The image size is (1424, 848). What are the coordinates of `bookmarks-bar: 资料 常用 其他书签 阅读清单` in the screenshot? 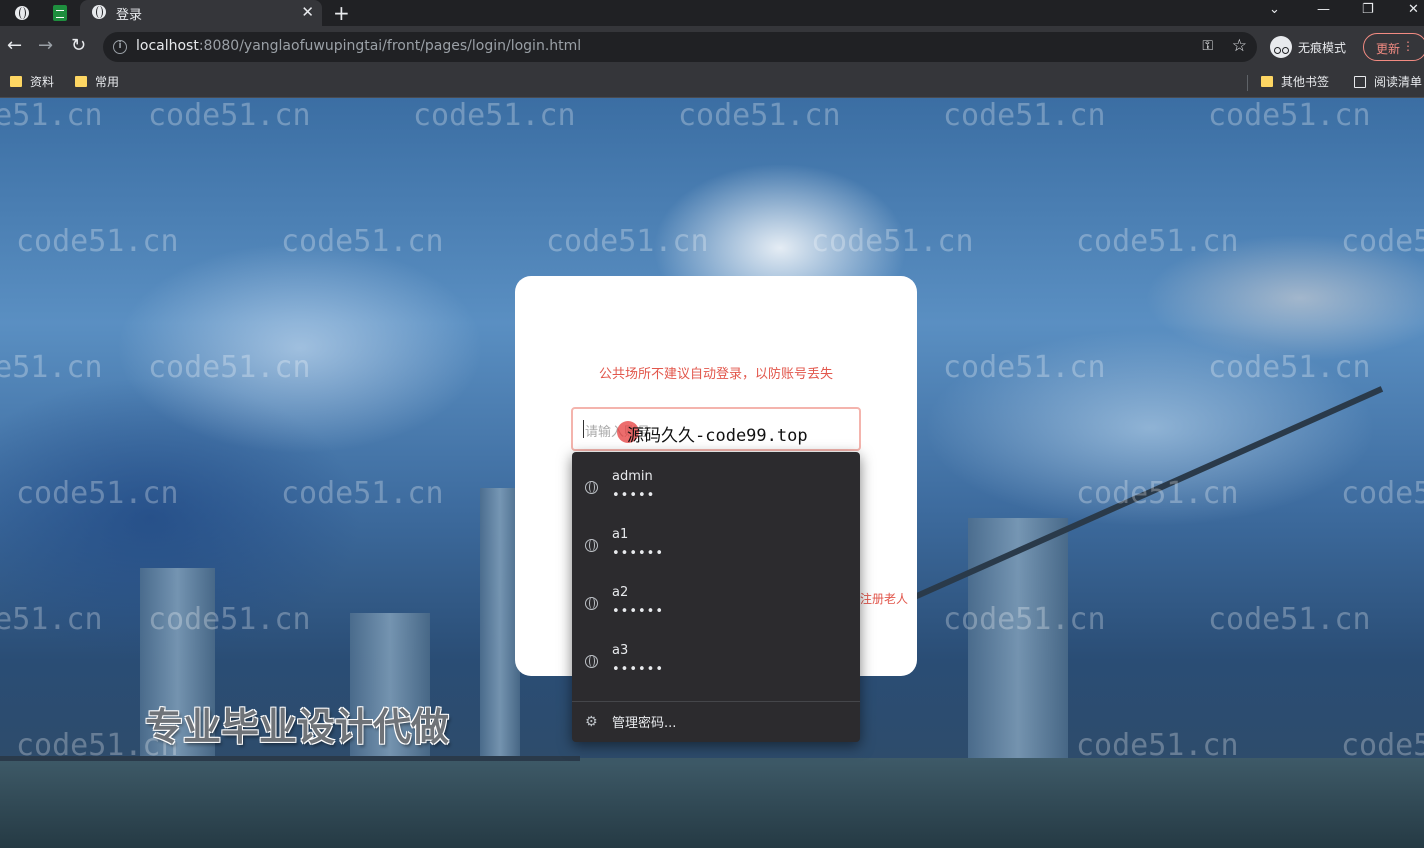 It's located at (712, 83).